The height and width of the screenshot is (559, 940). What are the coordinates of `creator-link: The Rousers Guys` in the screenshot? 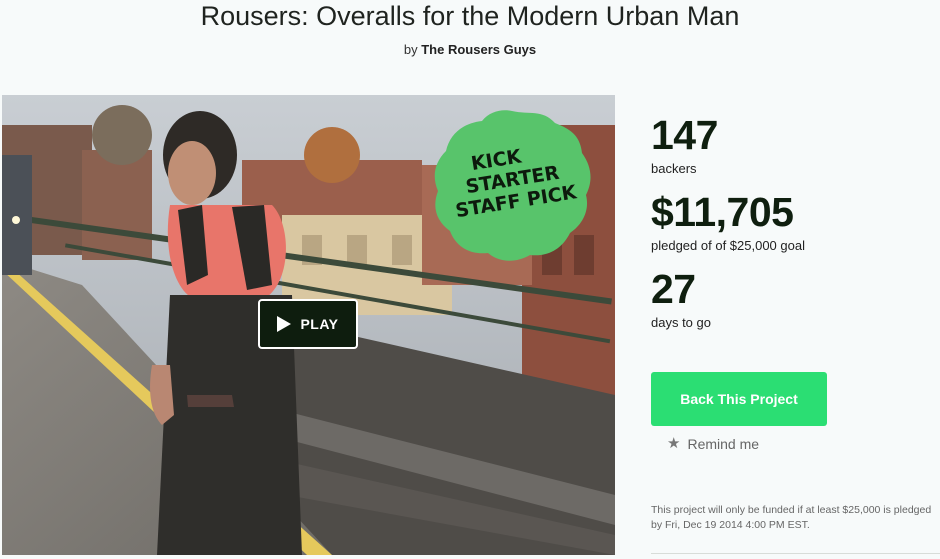 It's located at (478, 49).